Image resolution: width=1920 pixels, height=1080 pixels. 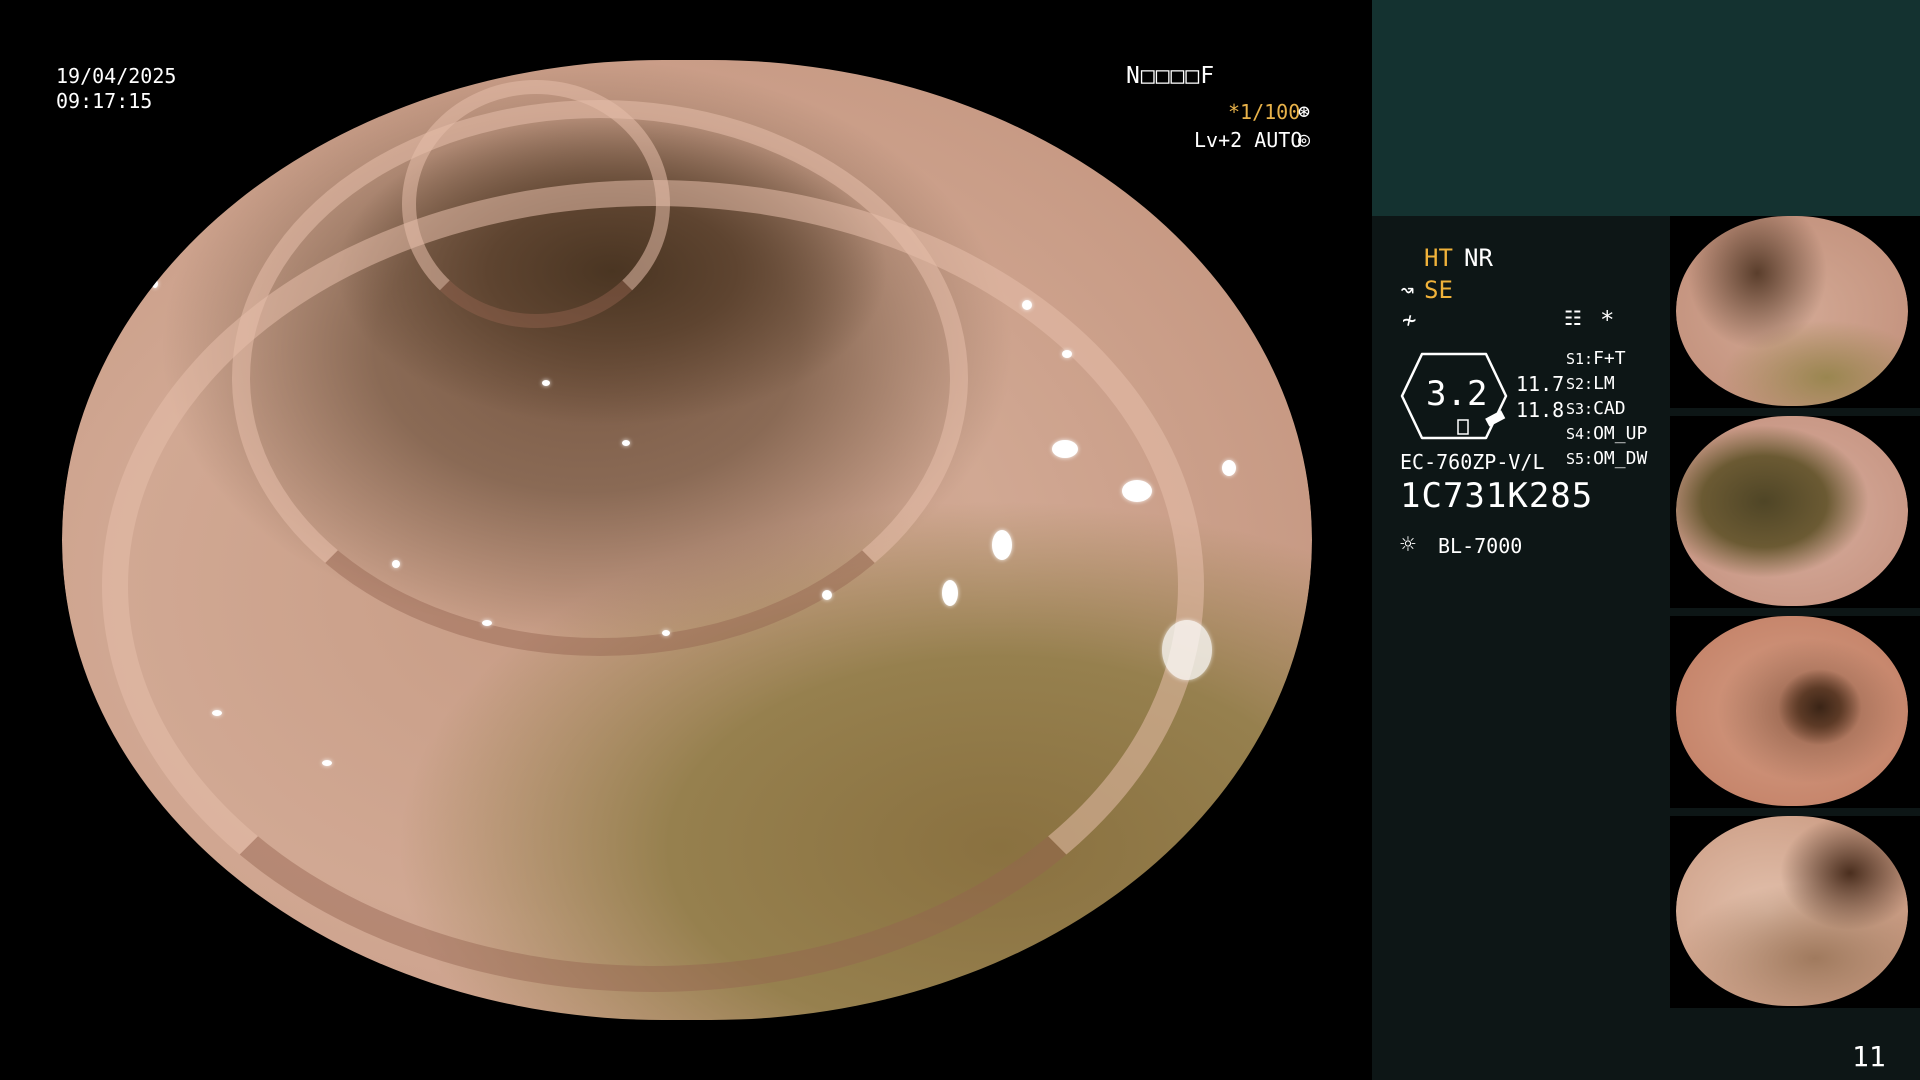 I want to click on se-indicator: SE, so click(x=1438, y=290).